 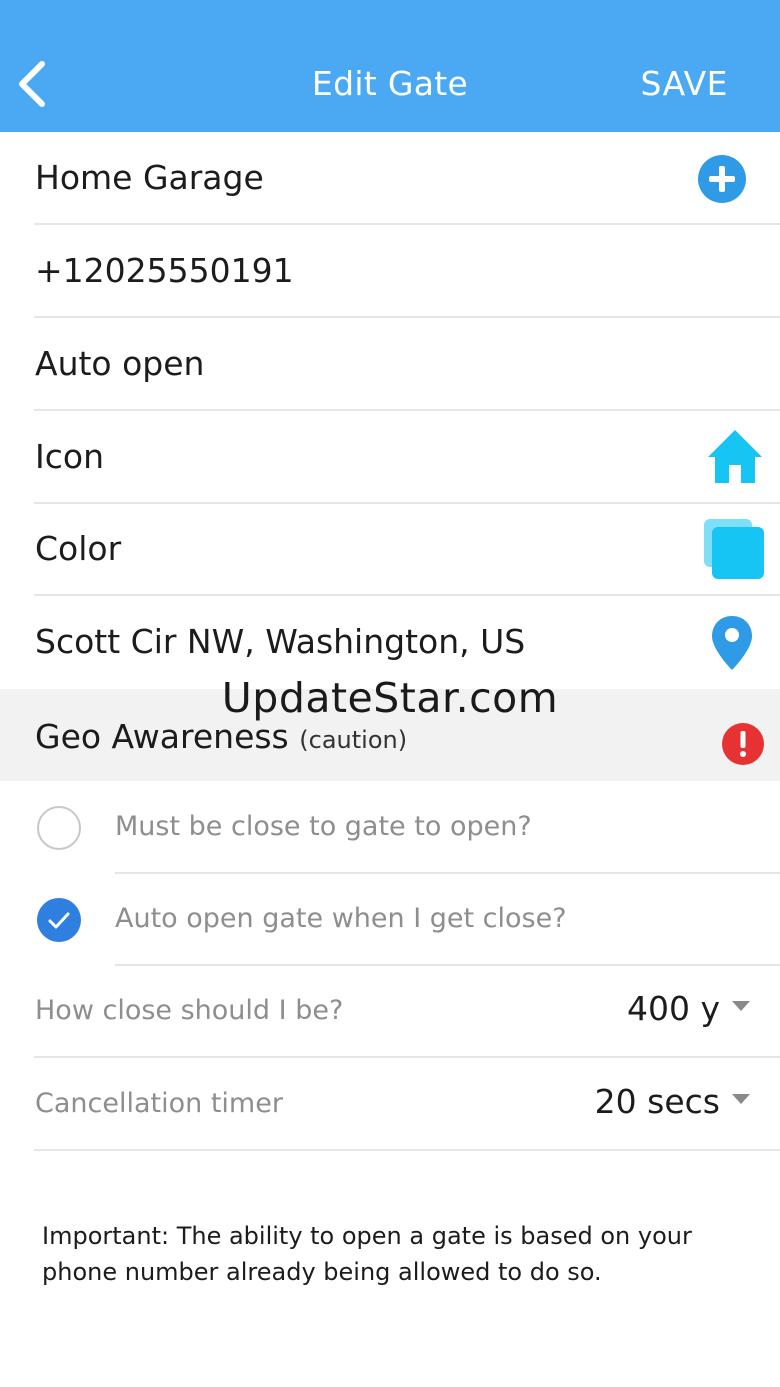 I want to click on distance-select: 400 y, so click(x=673, y=1008).